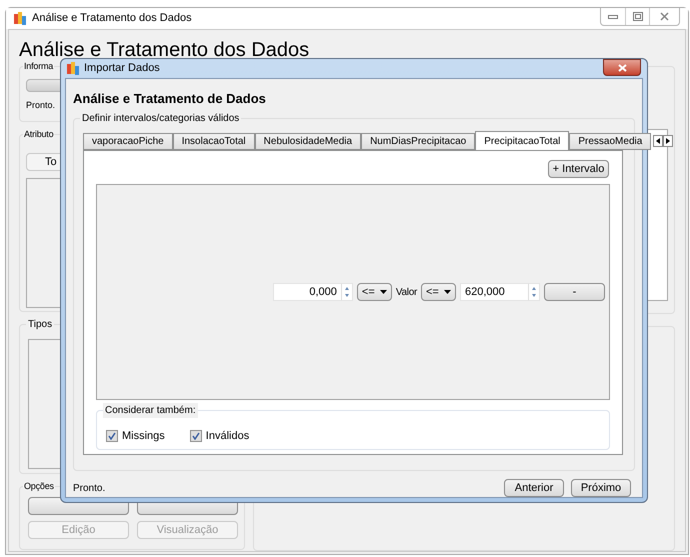 The height and width of the screenshot is (557, 690). What do you see at coordinates (500, 292) in the screenshot?
I see `max-value-field: 620,000` at bounding box center [500, 292].